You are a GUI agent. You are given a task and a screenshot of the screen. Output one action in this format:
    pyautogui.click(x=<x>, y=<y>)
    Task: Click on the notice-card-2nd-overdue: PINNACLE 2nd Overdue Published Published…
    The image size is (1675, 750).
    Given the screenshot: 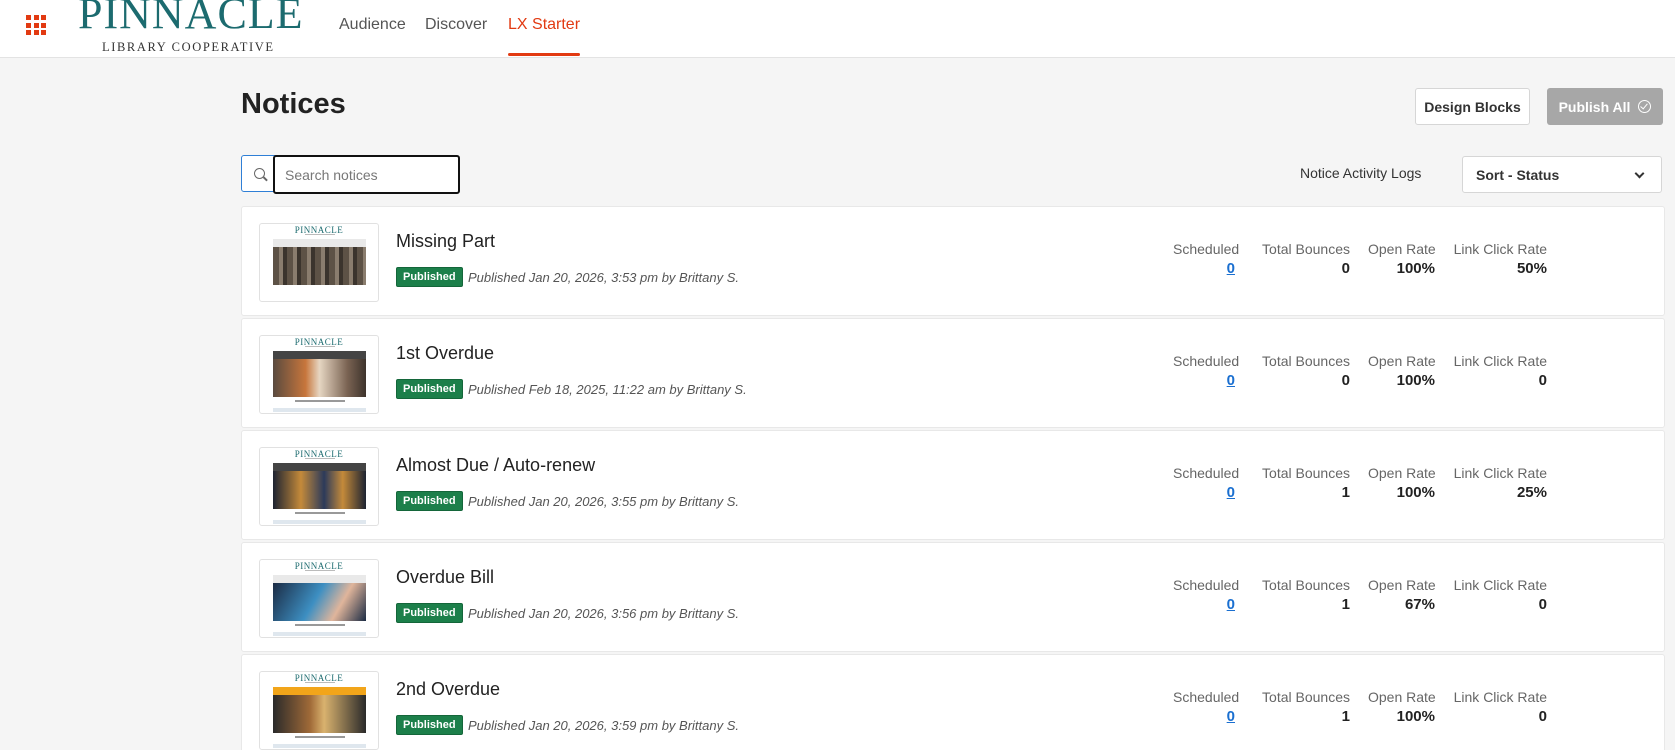 What is the action you would take?
    pyautogui.click(x=953, y=702)
    